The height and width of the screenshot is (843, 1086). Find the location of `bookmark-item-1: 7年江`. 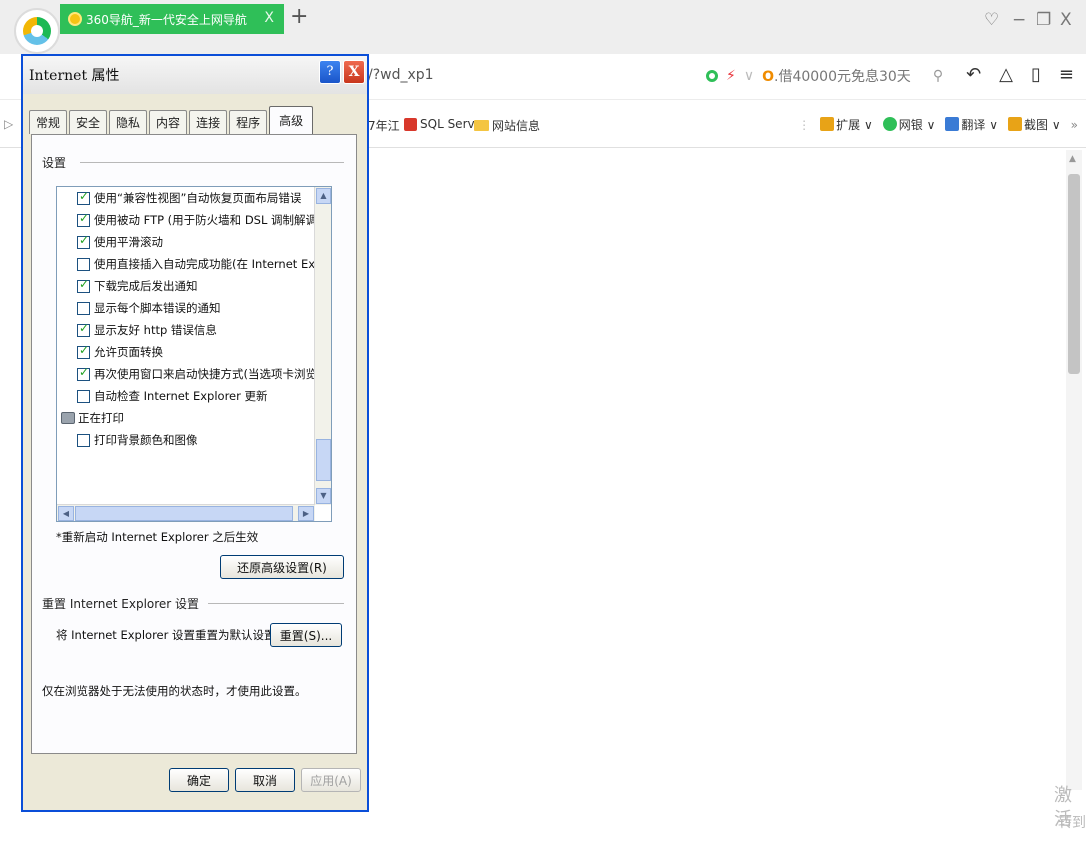

bookmark-item-1: 7年江 is located at coordinates (384, 125).